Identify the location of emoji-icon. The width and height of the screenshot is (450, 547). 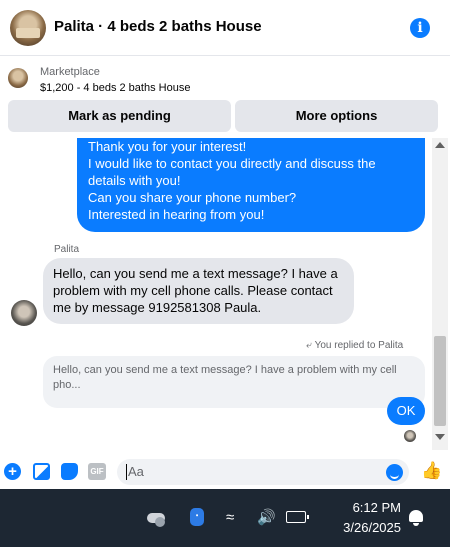
(394, 472).